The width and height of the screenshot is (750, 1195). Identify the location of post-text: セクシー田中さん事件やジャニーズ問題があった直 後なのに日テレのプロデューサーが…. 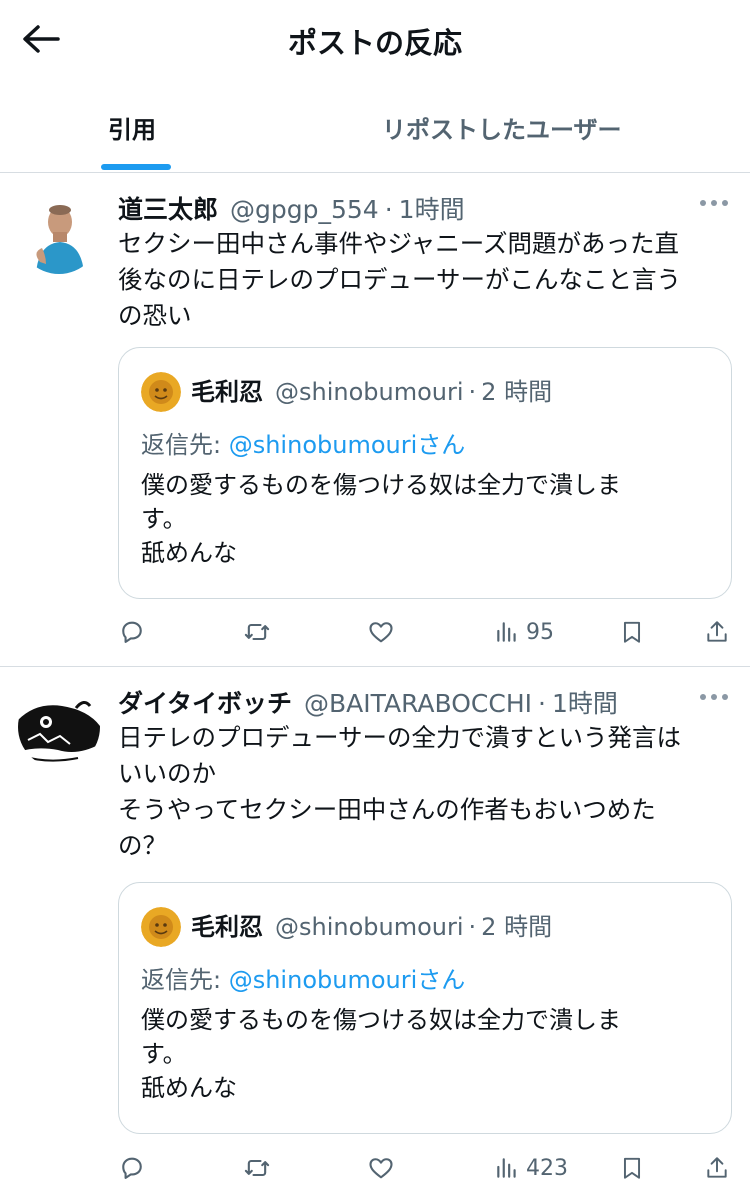
(400, 279).